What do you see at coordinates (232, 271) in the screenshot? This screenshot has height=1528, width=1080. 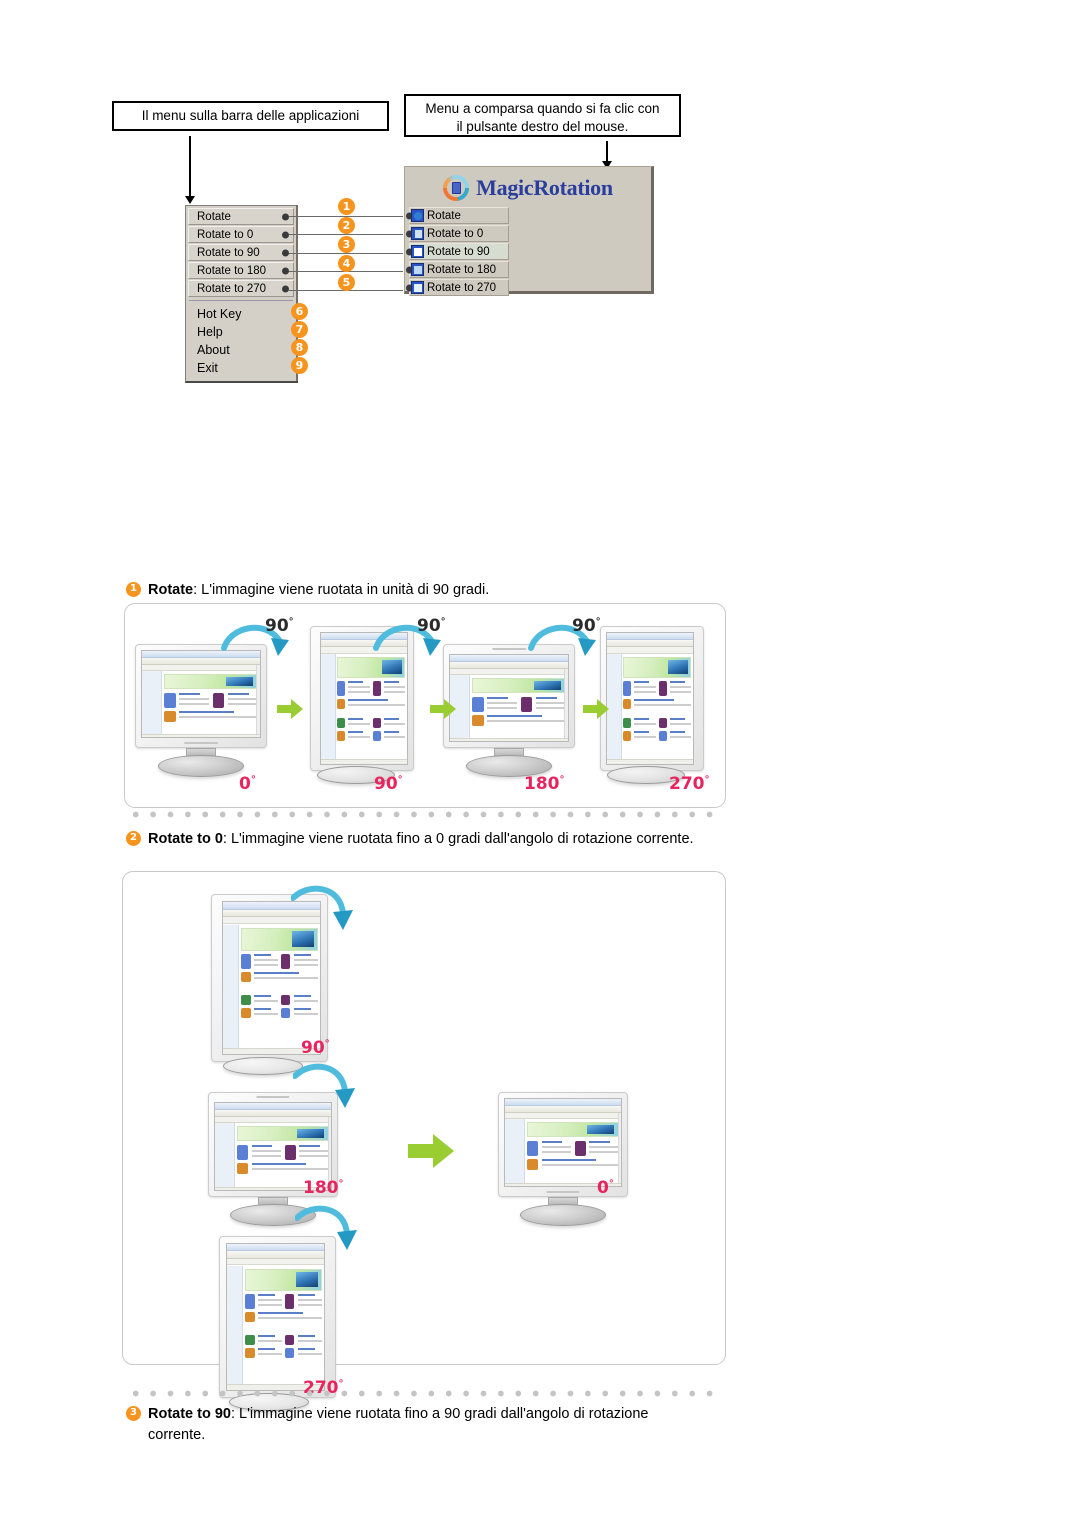 I see `taskbar-menu-item-label: Rotate to 180` at bounding box center [232, 271].